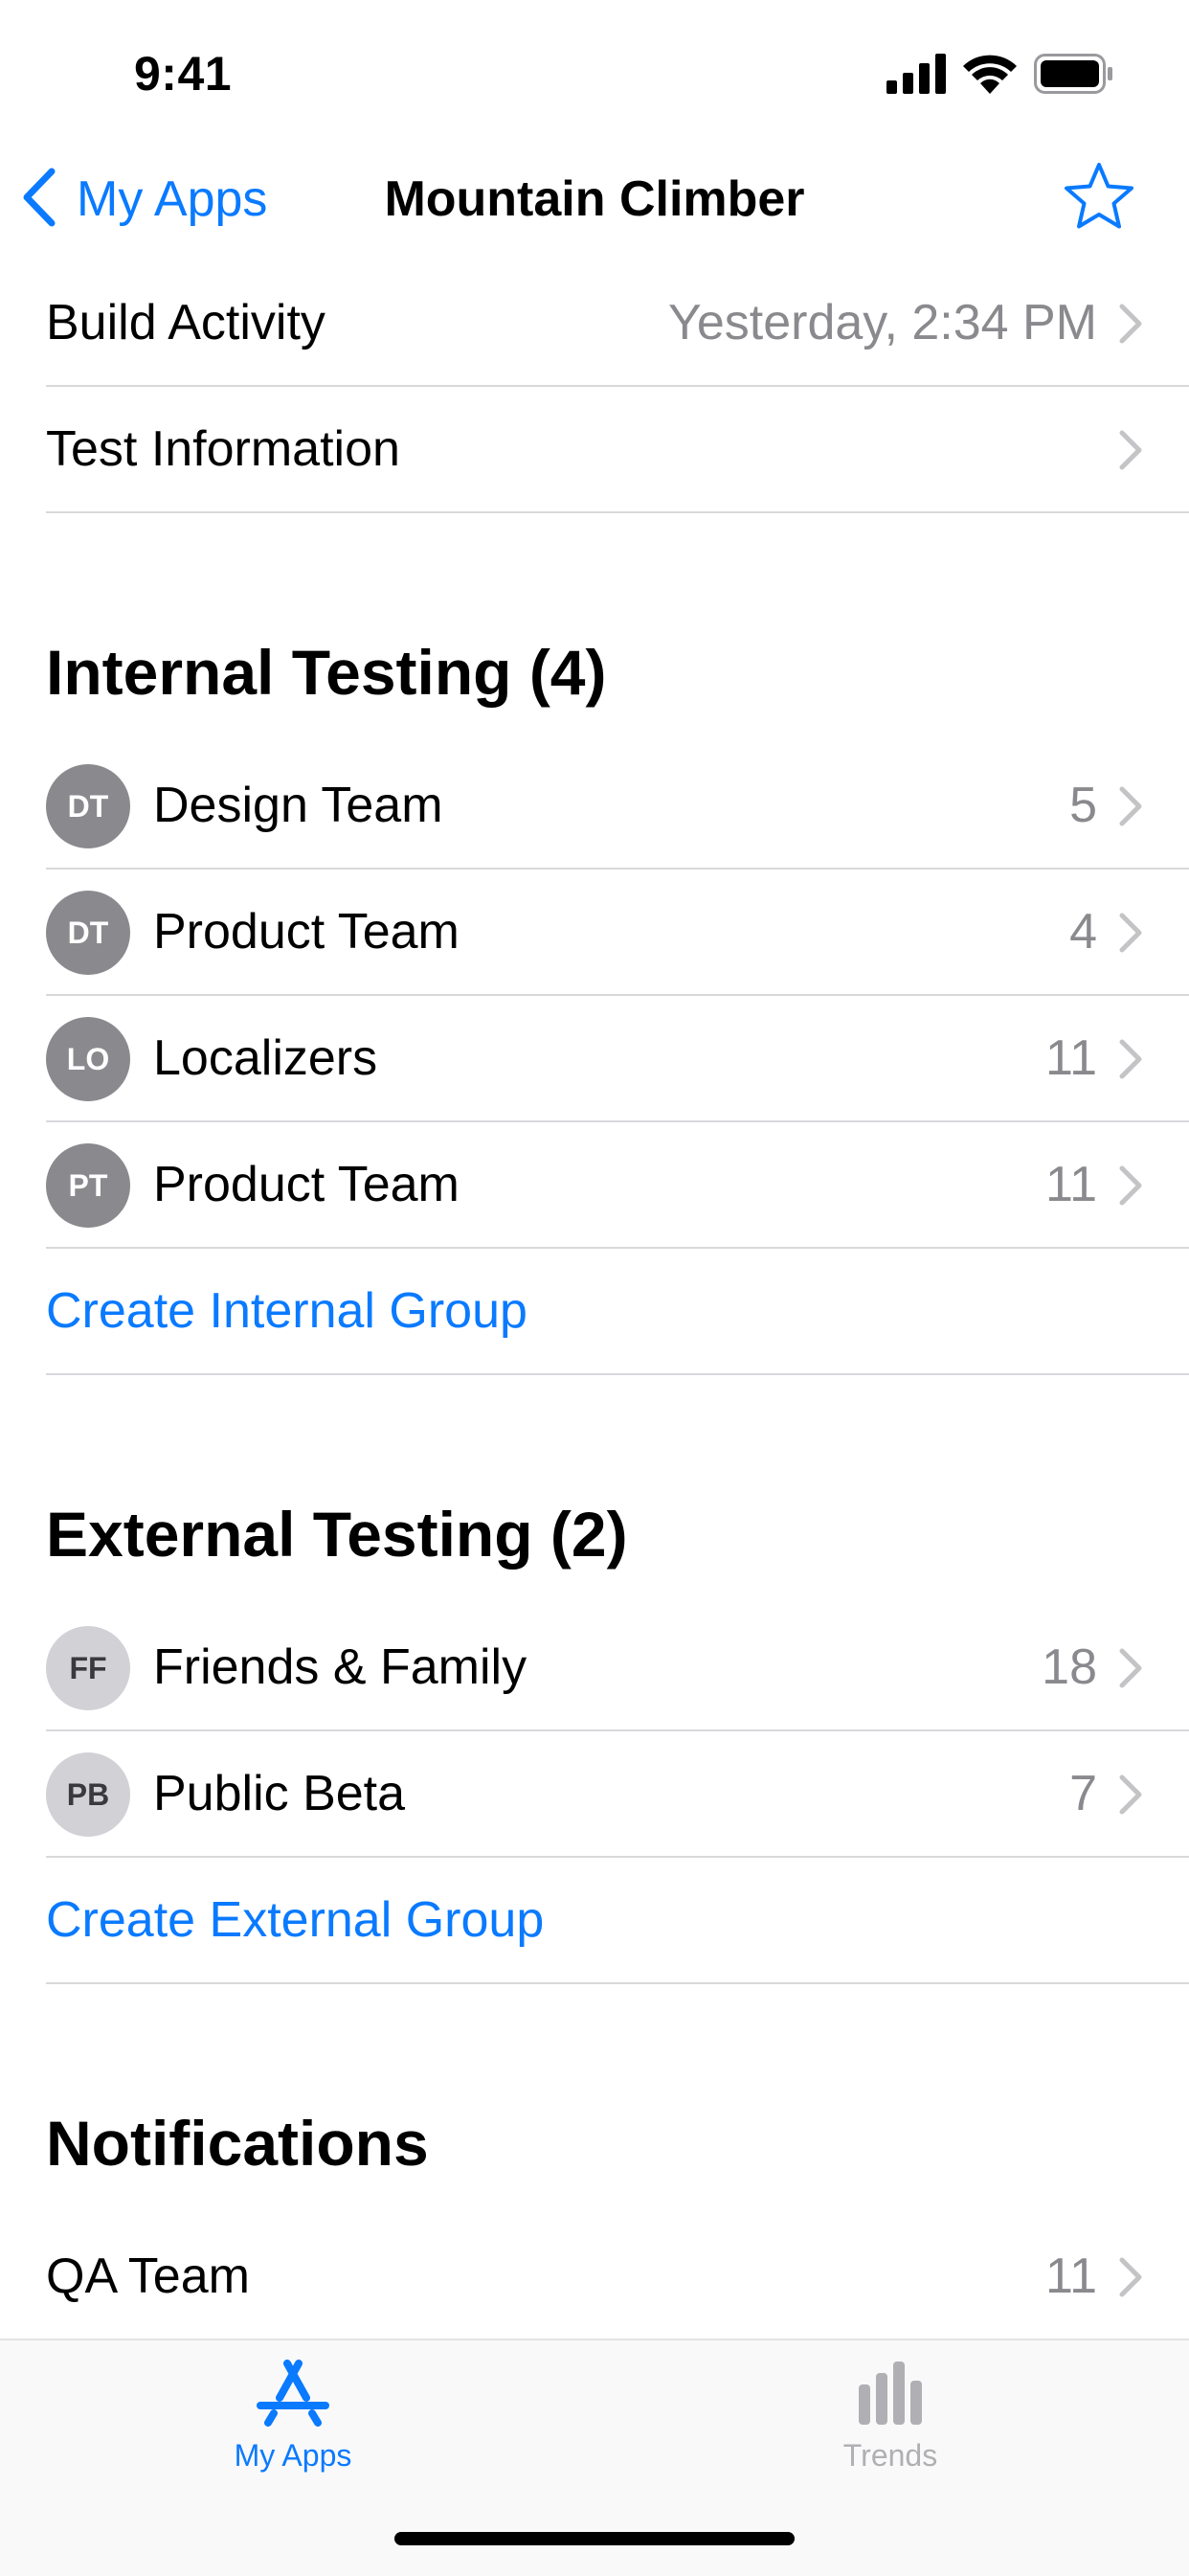  Describe the element at coordinates (1071, 2276) in the screenshot. I see `row-count: 11` at that location.